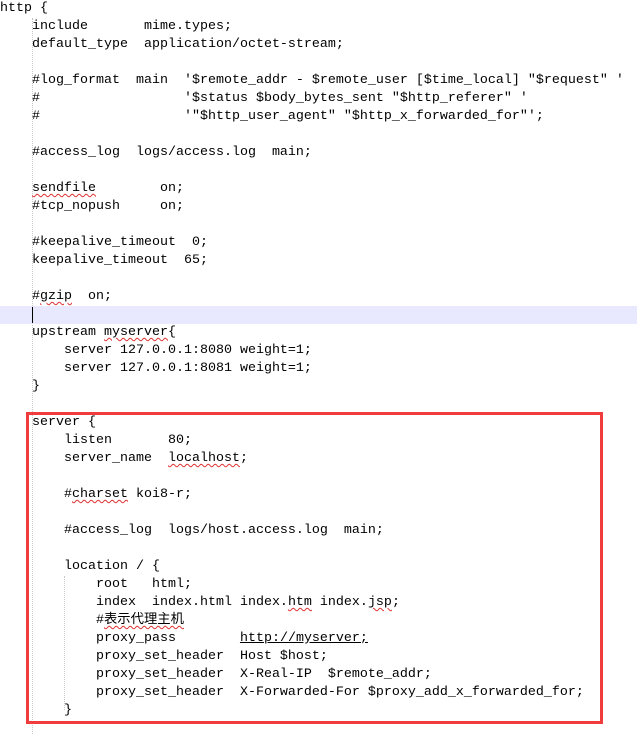 This screenshot has height=734, width=637. Describe the element at coordinates (171, 332) in the screenshot. I see `code-text: {` at that location.